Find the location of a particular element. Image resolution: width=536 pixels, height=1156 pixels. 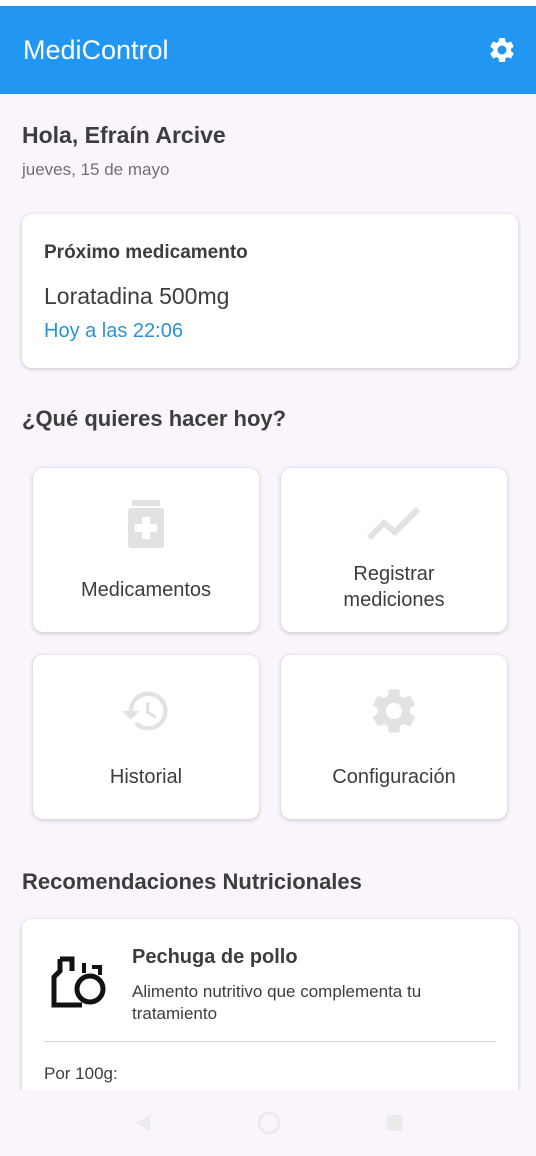

next-medication-name: Loratadina 500mg is located at coordinates (137, 296).